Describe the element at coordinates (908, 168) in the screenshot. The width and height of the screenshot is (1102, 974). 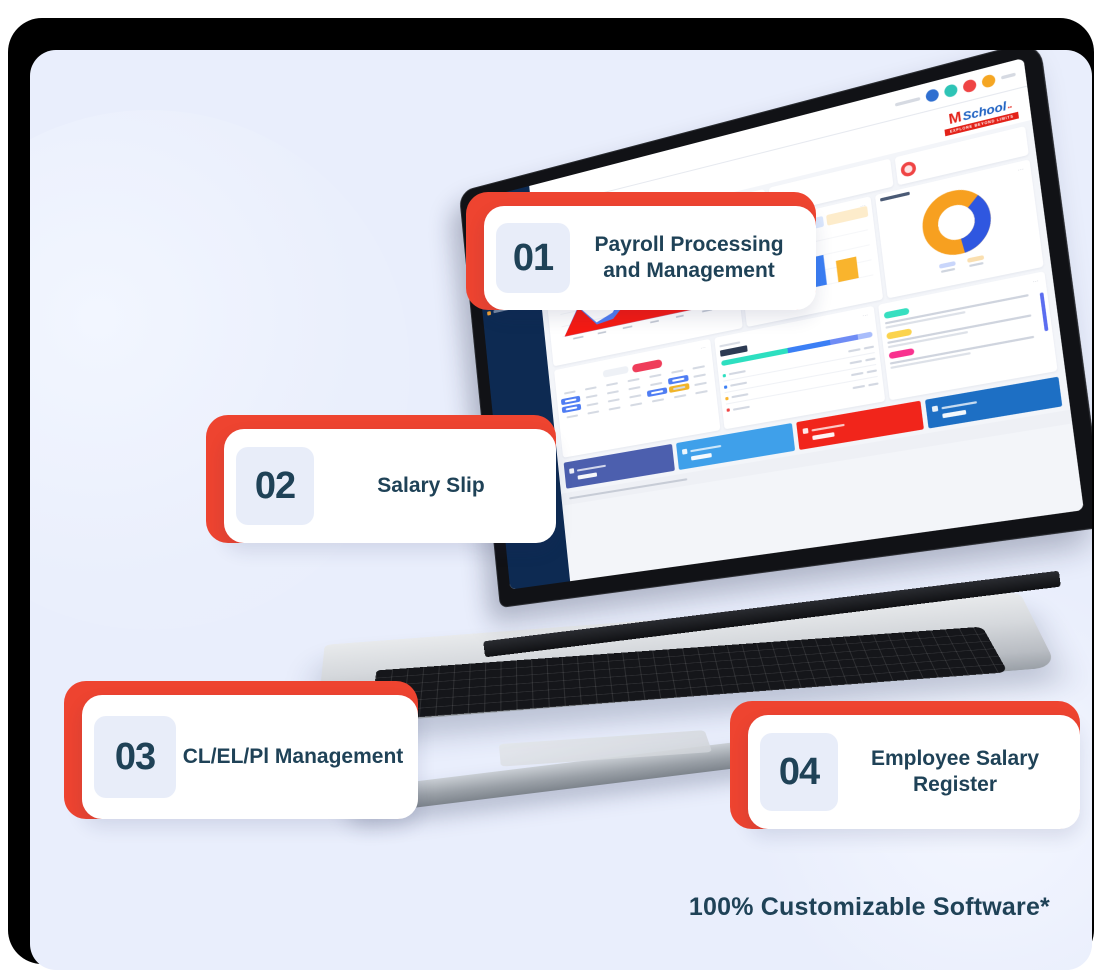
I see `kpi-icon` at that location.